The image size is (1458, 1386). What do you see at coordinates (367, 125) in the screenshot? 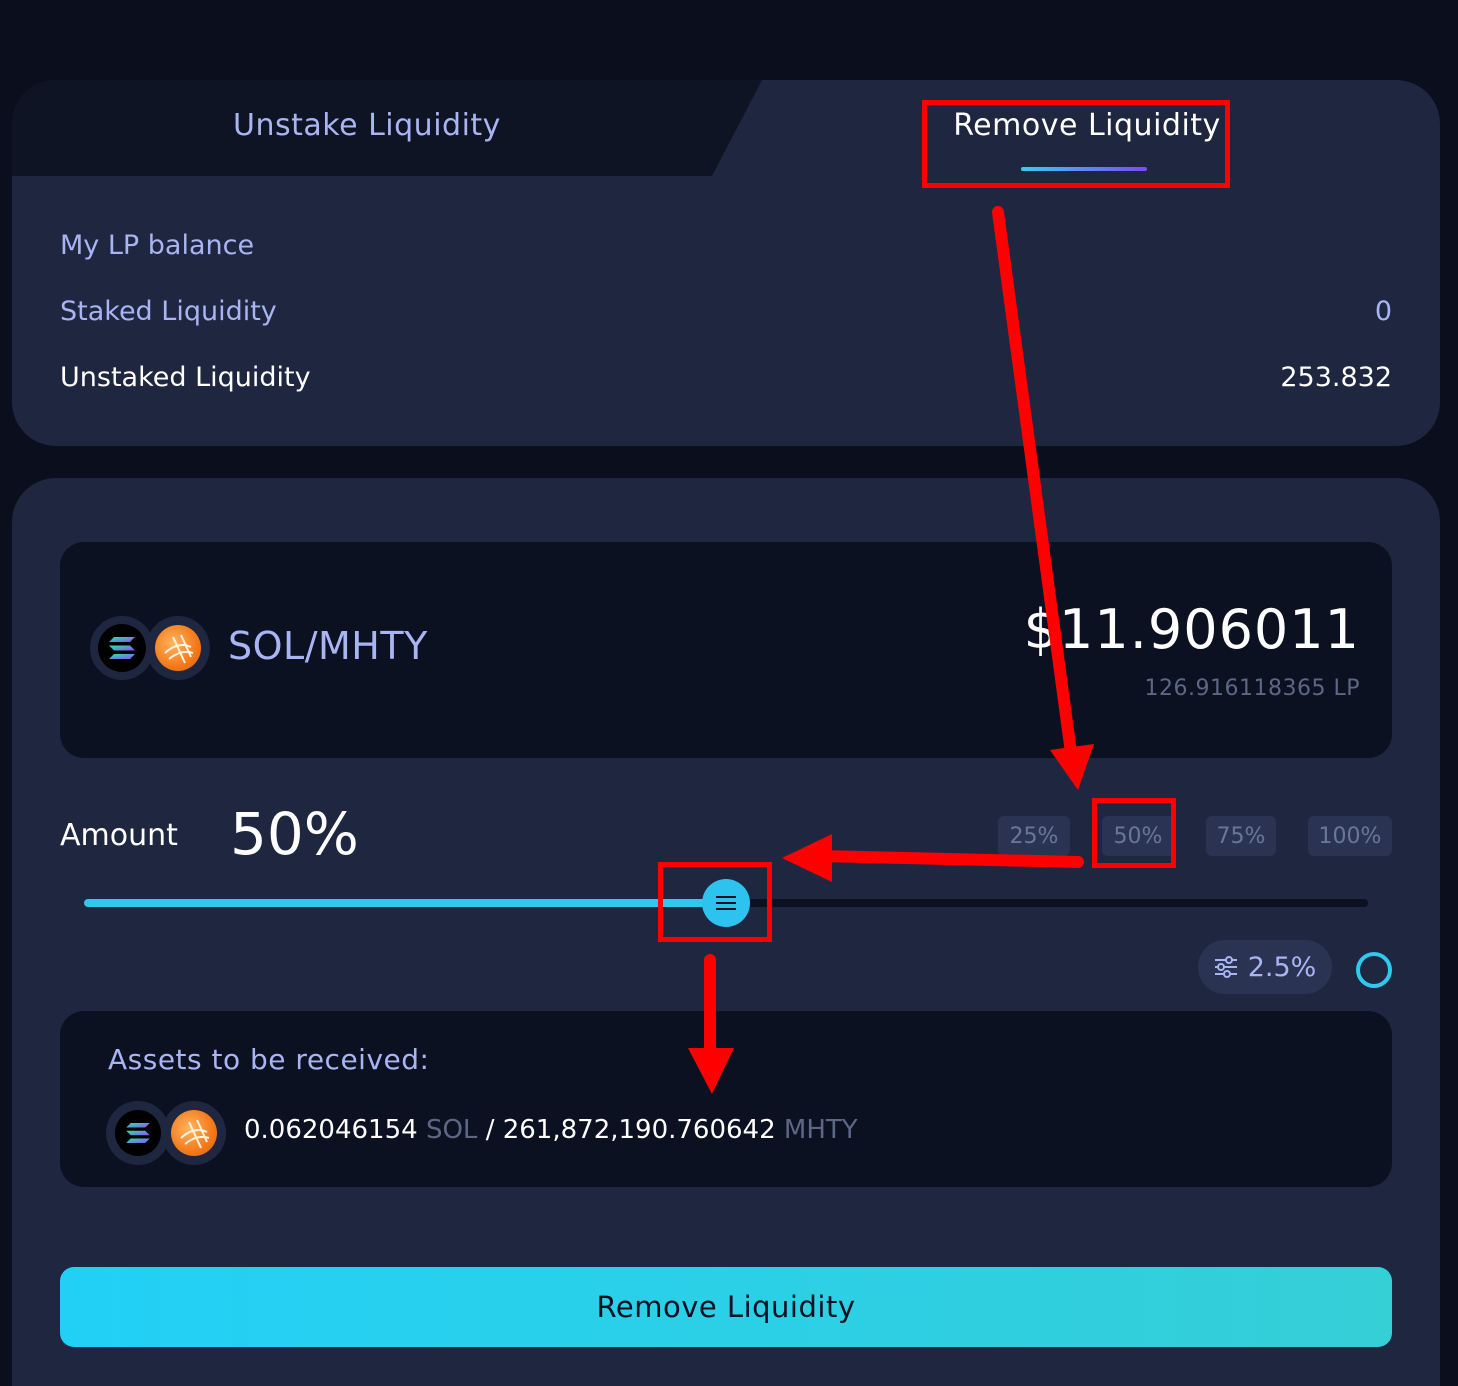
I see `tab-unstake-liquidity: Unstake Liquidity` at bounding box center [367, 125].